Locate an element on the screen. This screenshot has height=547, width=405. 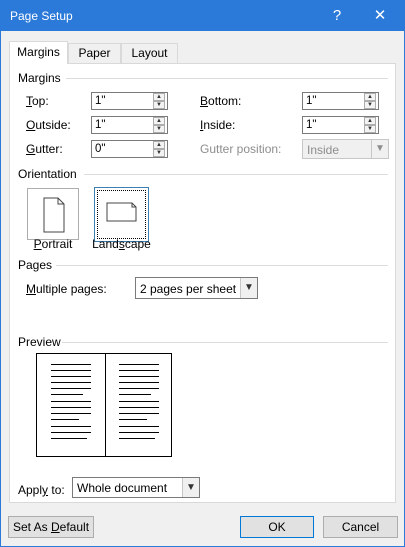
apply-to-select: Whole document ▼ is located at coordinates (136, 487).